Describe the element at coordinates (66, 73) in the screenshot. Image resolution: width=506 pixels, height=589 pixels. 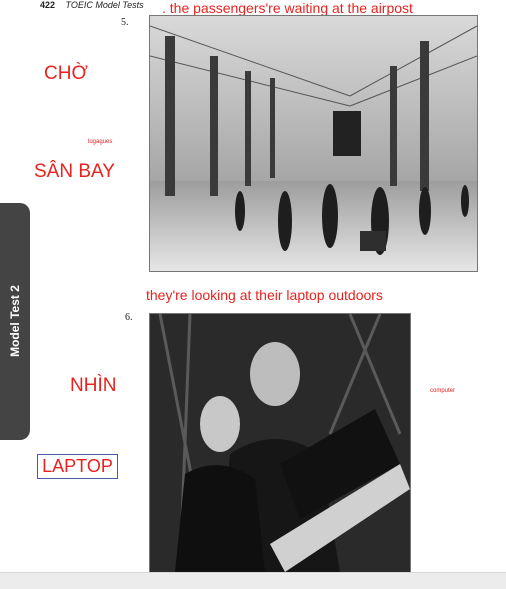
I see `vocab-cho: CHỜ` at that location.